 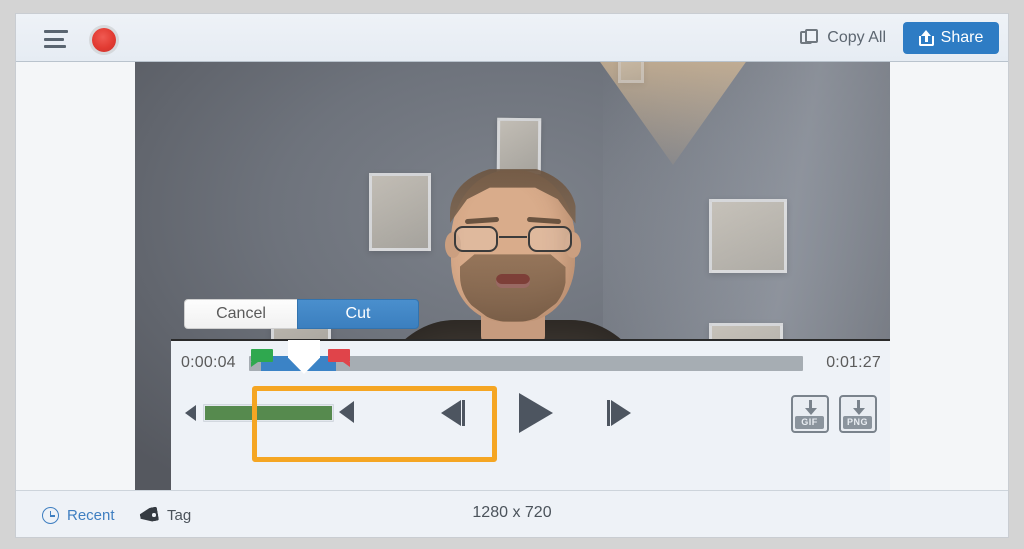 What do you see at coordinates (104, 40) in the screenshot?
I see `record-button-icon` at bounding box center [104, 40].